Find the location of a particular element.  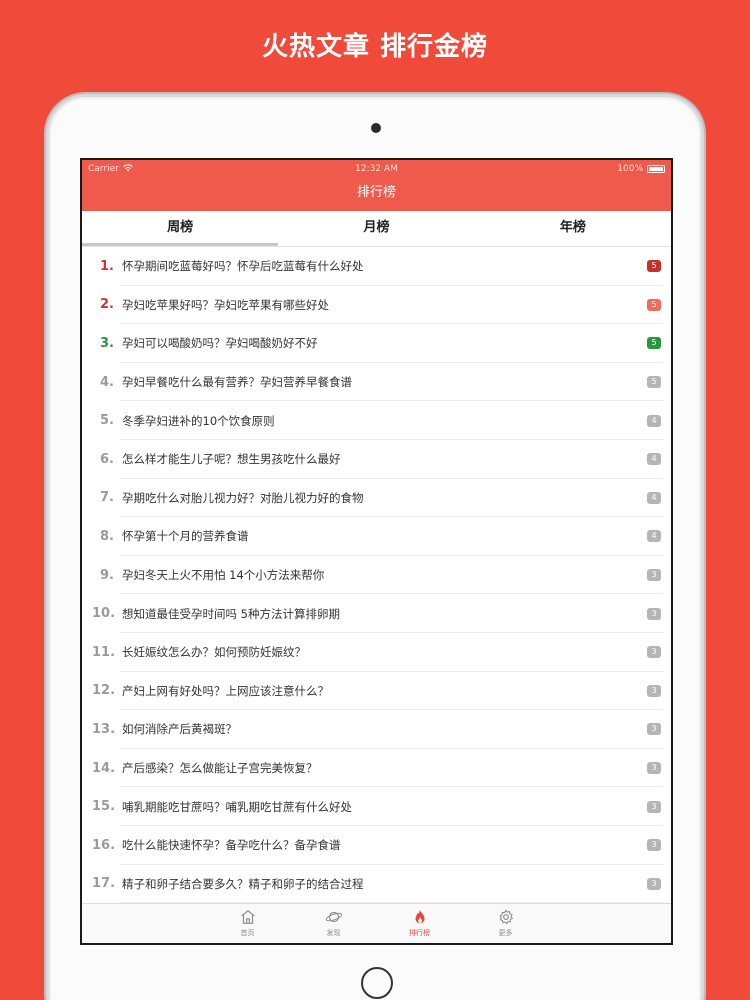

navigation-bar: Carrier 12:32 AM 100% 排行榜 is located at coordinates (376, 185).